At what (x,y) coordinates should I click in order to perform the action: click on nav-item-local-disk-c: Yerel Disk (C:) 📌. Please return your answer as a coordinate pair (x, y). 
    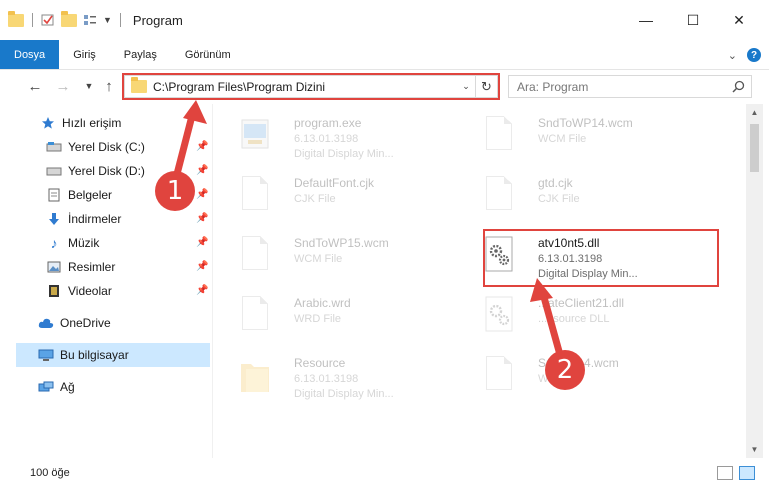
    Looking at the image, I should click on (128, 147).